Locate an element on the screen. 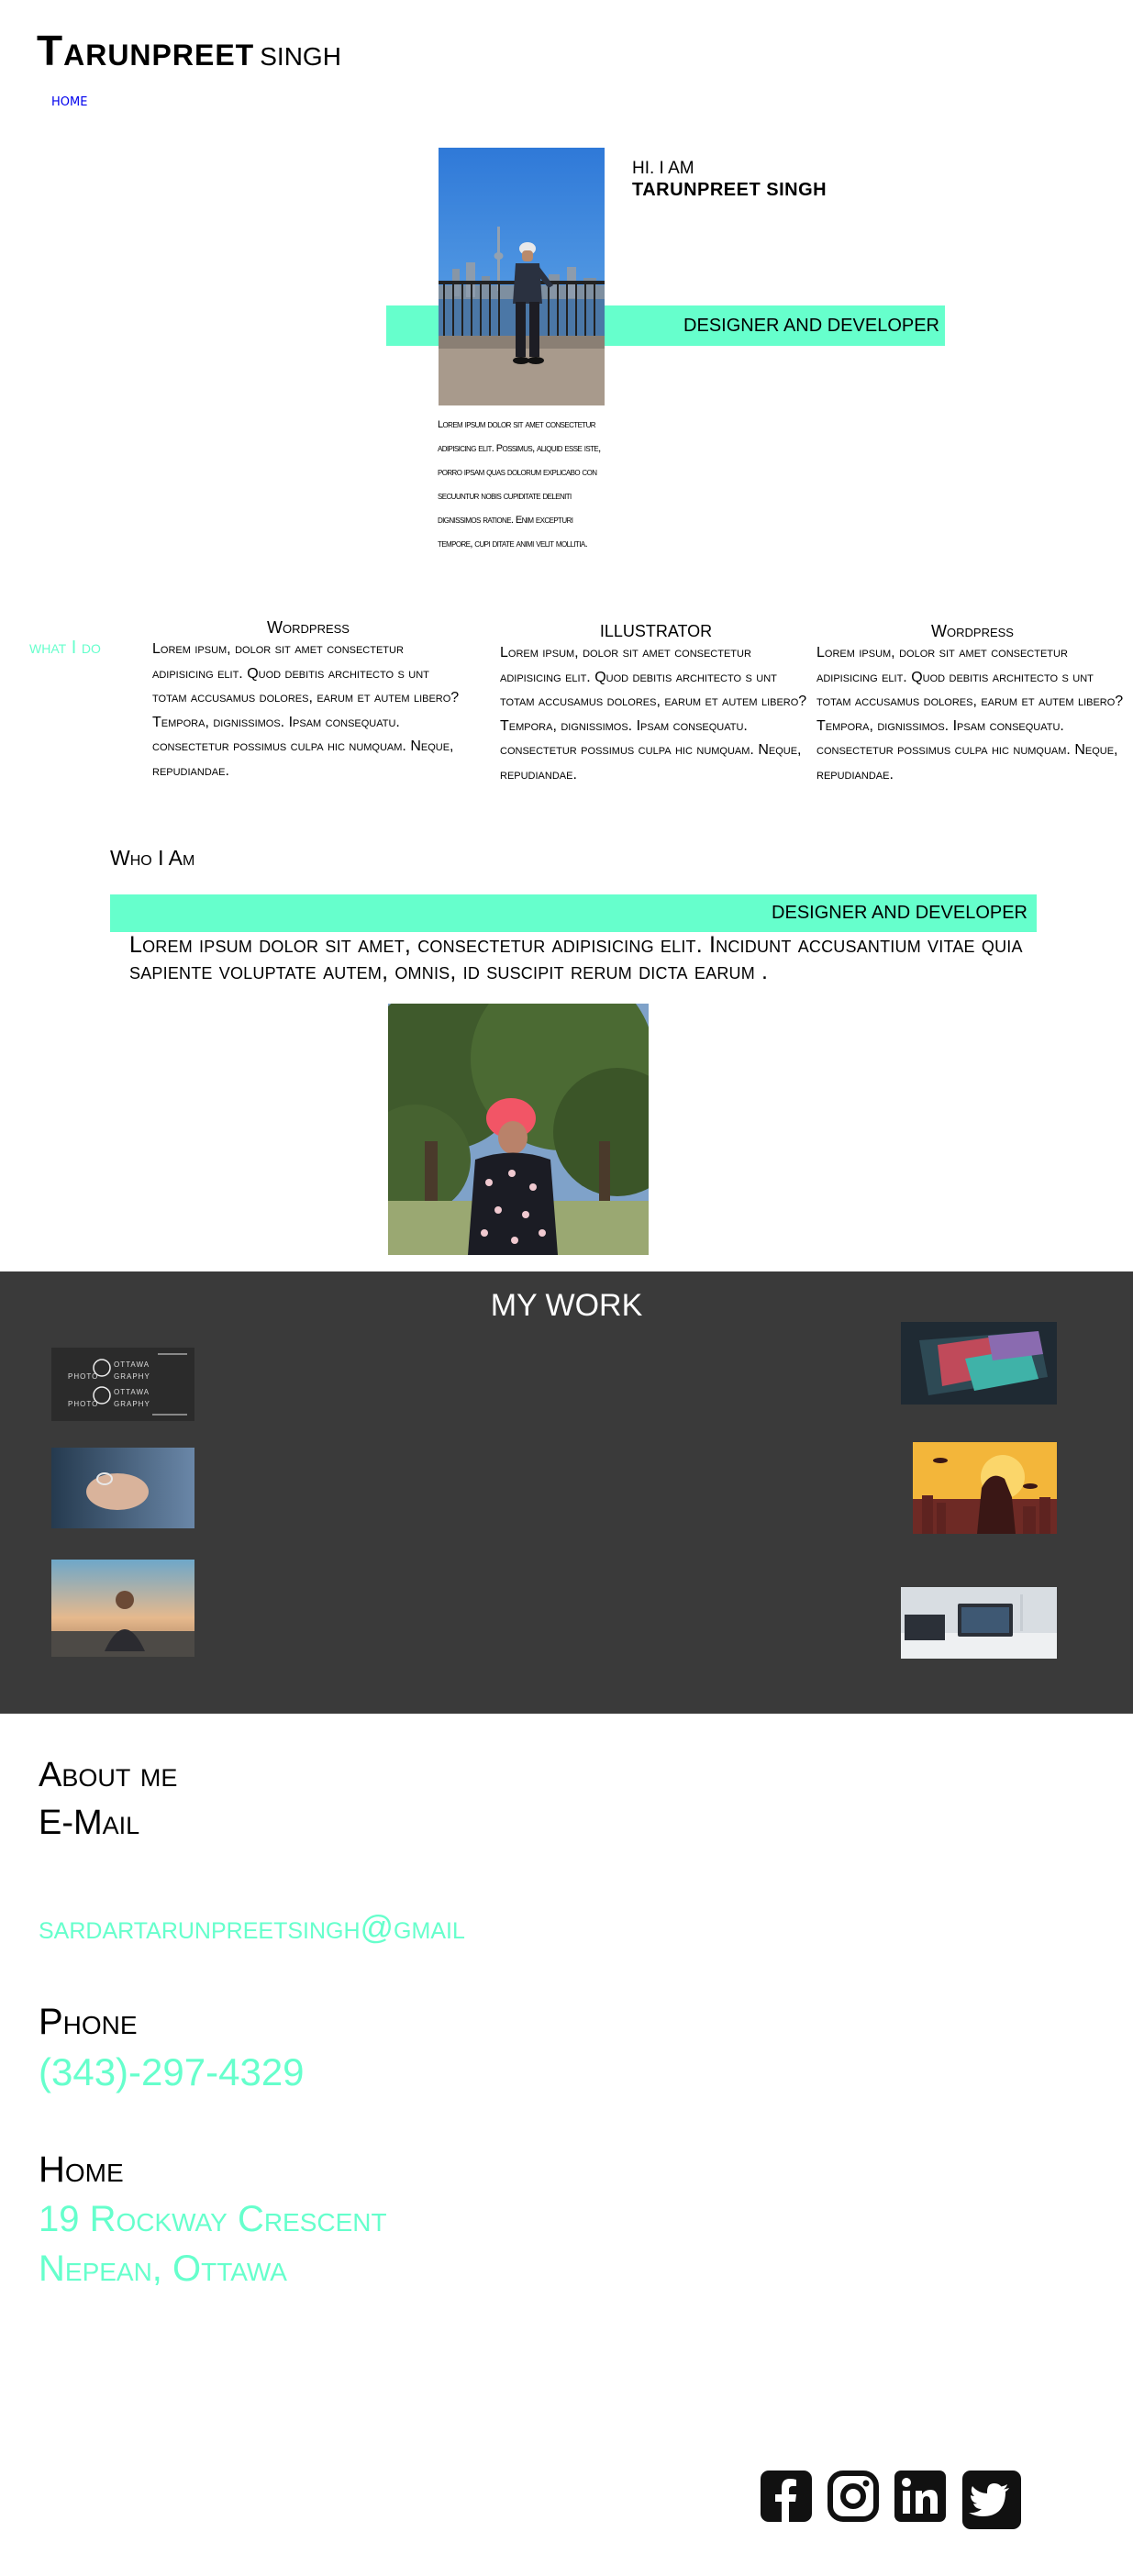 Image resolution: width=1133 pixels, height=2576 pixels. linkedin-icon is located at coordinates (920, 2500).